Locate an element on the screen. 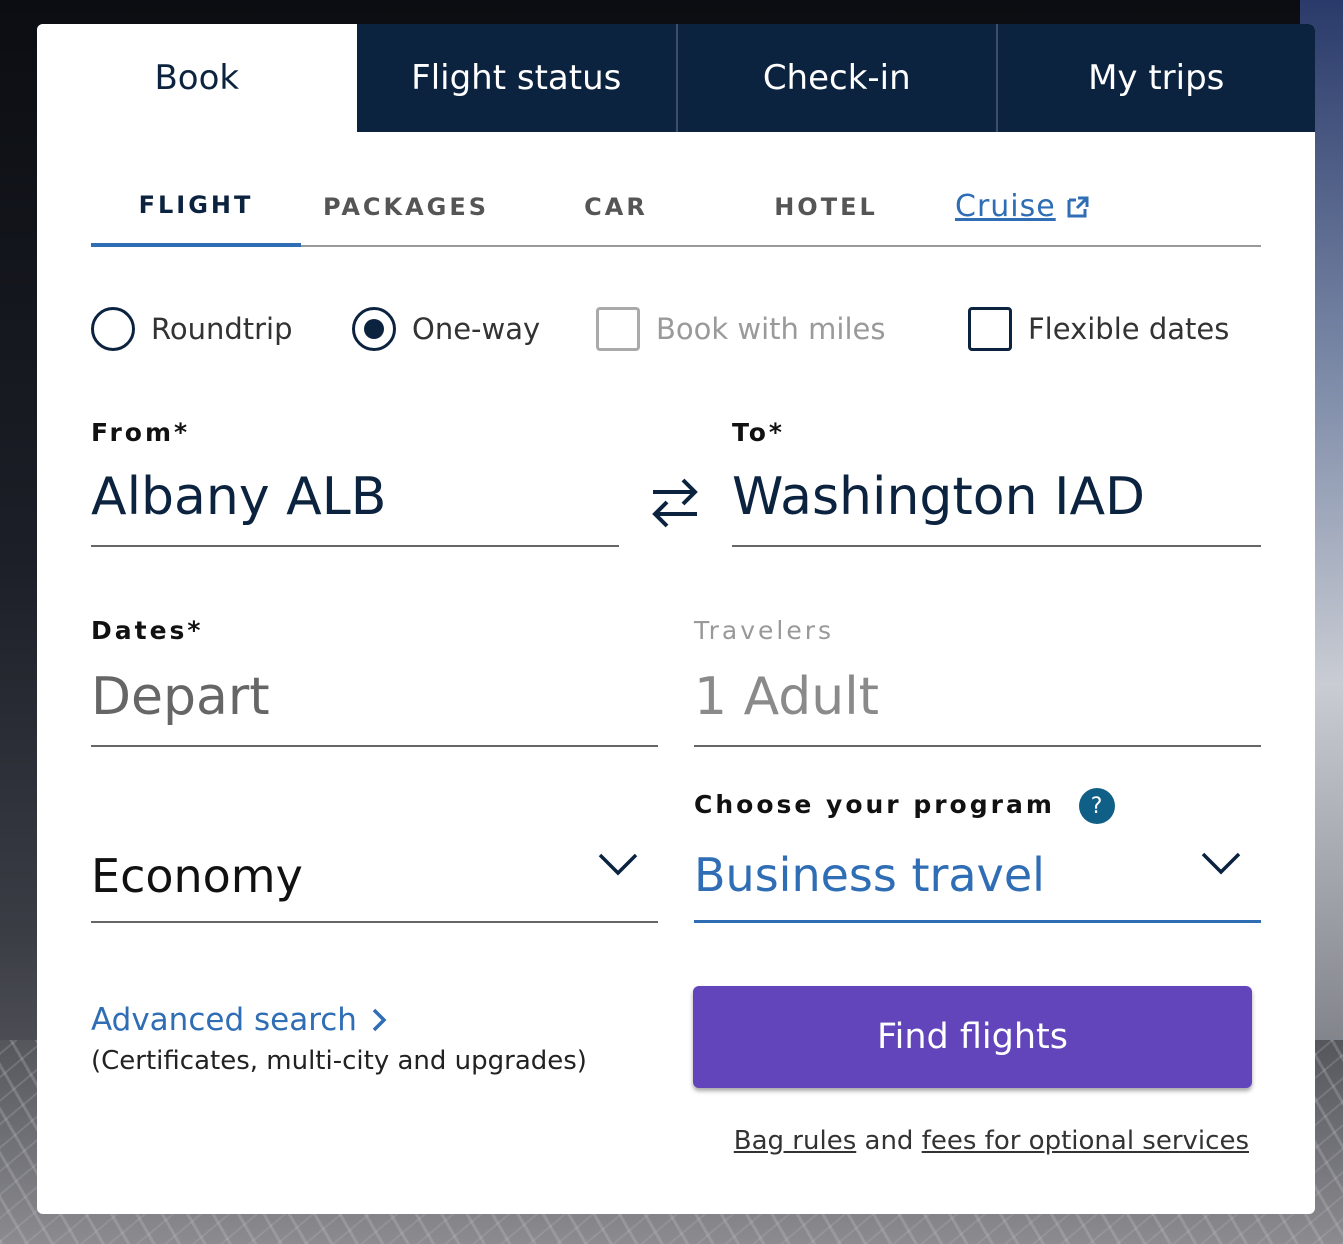 The image size is (1343, 1244). subtab-packages: PACKAGES is located at coordinates (406, 210).